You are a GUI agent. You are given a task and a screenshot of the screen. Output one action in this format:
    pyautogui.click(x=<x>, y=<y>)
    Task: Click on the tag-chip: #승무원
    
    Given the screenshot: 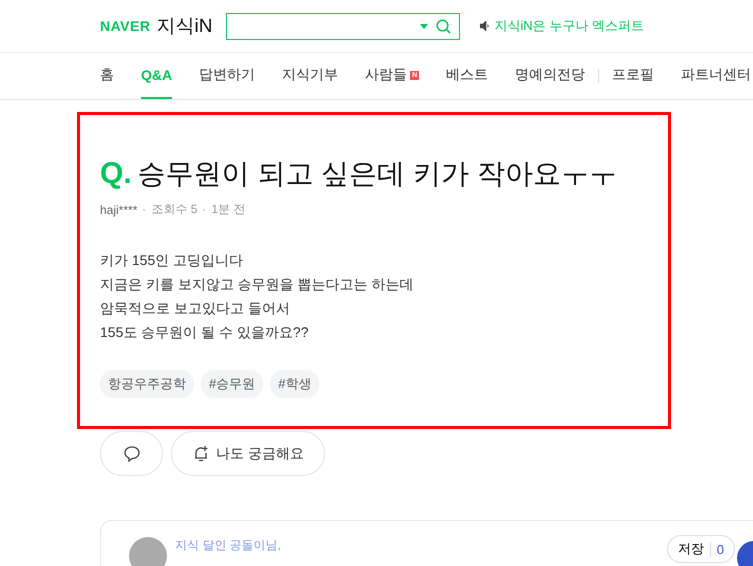 What is the action you would take?
    pyautogui.click(x=232, y=384)
    